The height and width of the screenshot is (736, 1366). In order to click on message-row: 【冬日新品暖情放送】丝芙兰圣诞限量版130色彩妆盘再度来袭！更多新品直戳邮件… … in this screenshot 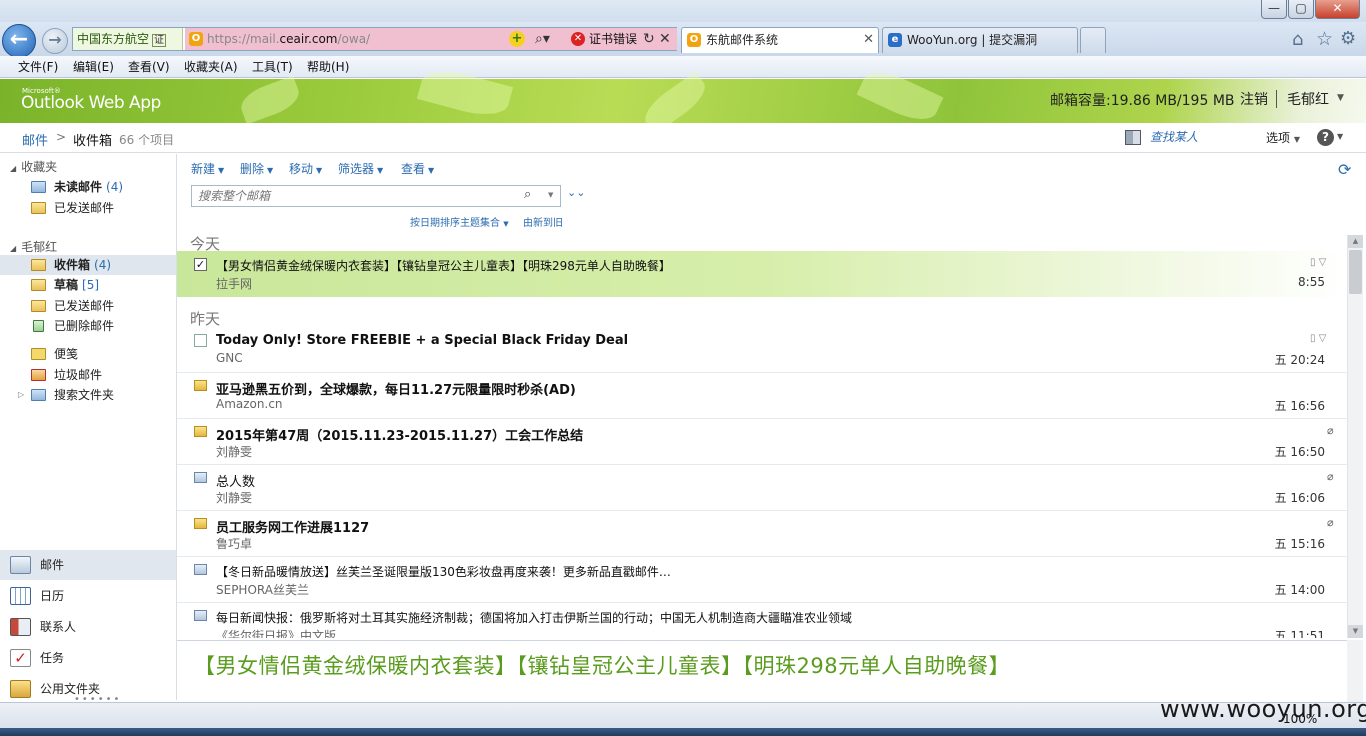, I will do `click(762, 580)`.